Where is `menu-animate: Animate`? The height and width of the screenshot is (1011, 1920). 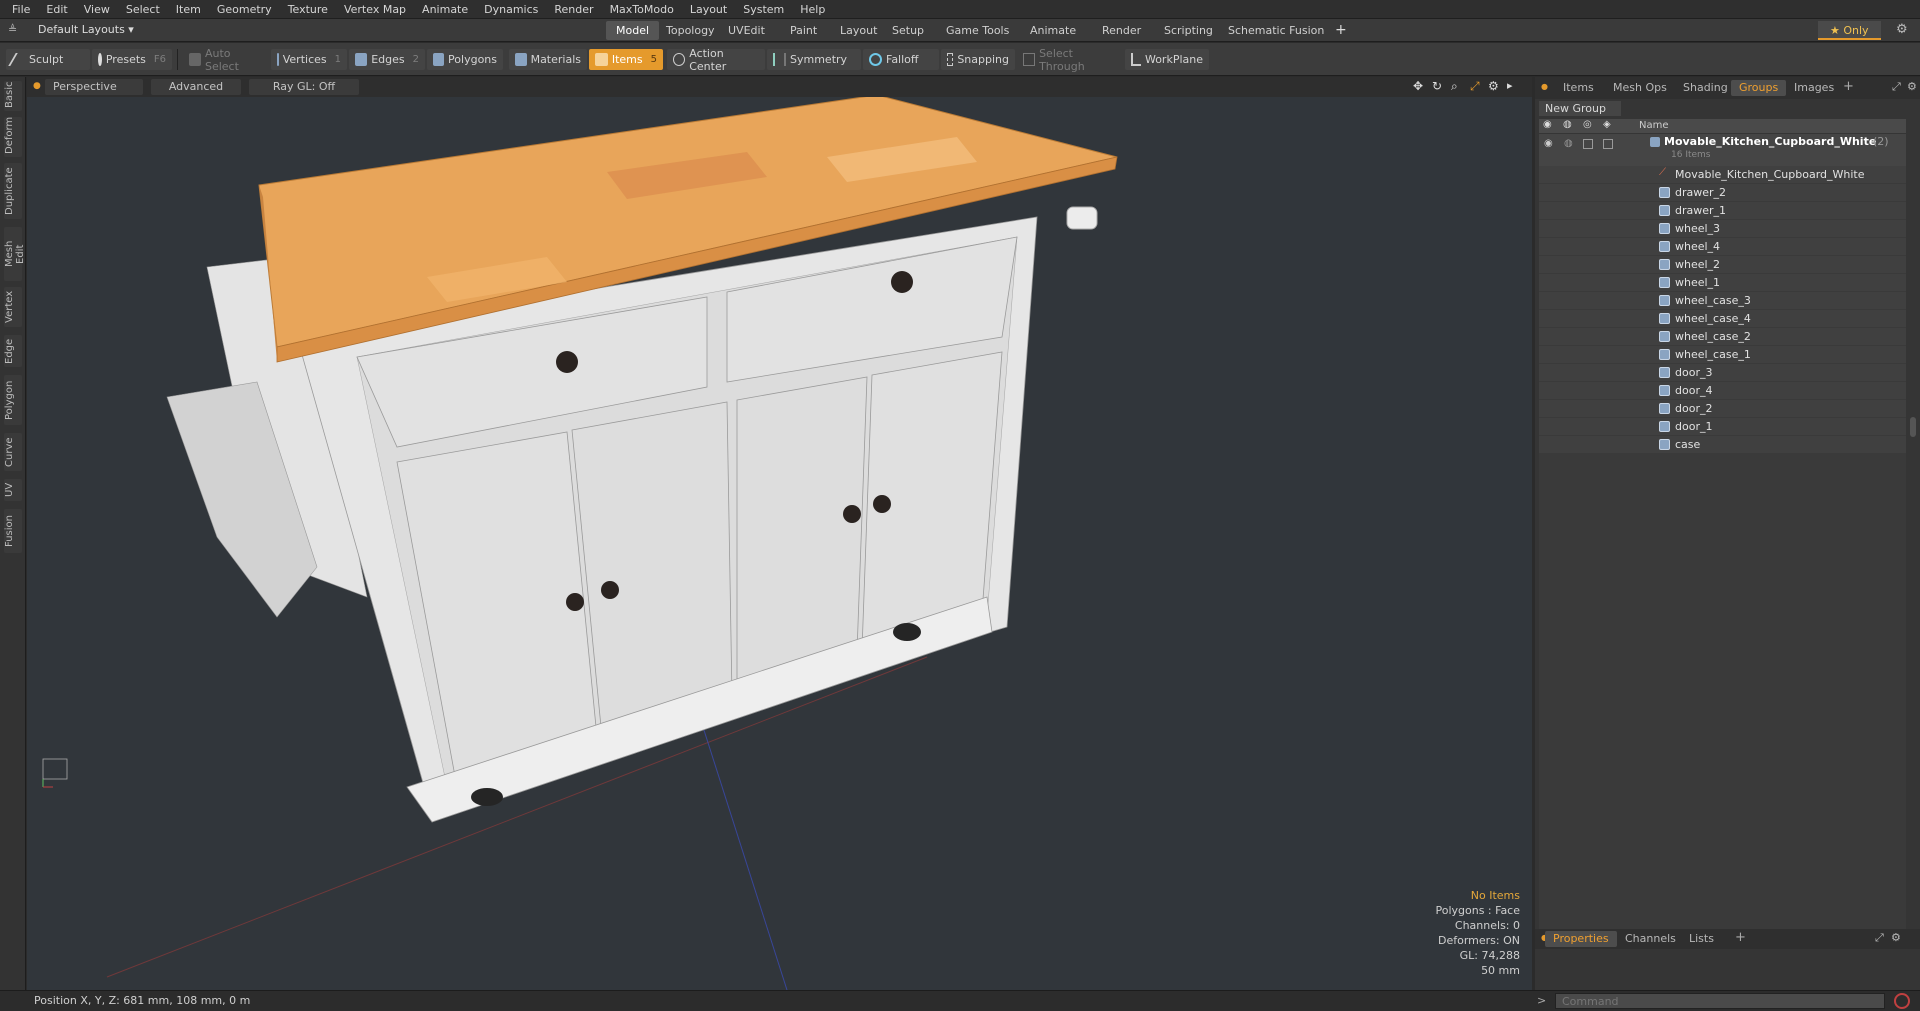 menu-animate: Animate is located at coordinates (447, 9).